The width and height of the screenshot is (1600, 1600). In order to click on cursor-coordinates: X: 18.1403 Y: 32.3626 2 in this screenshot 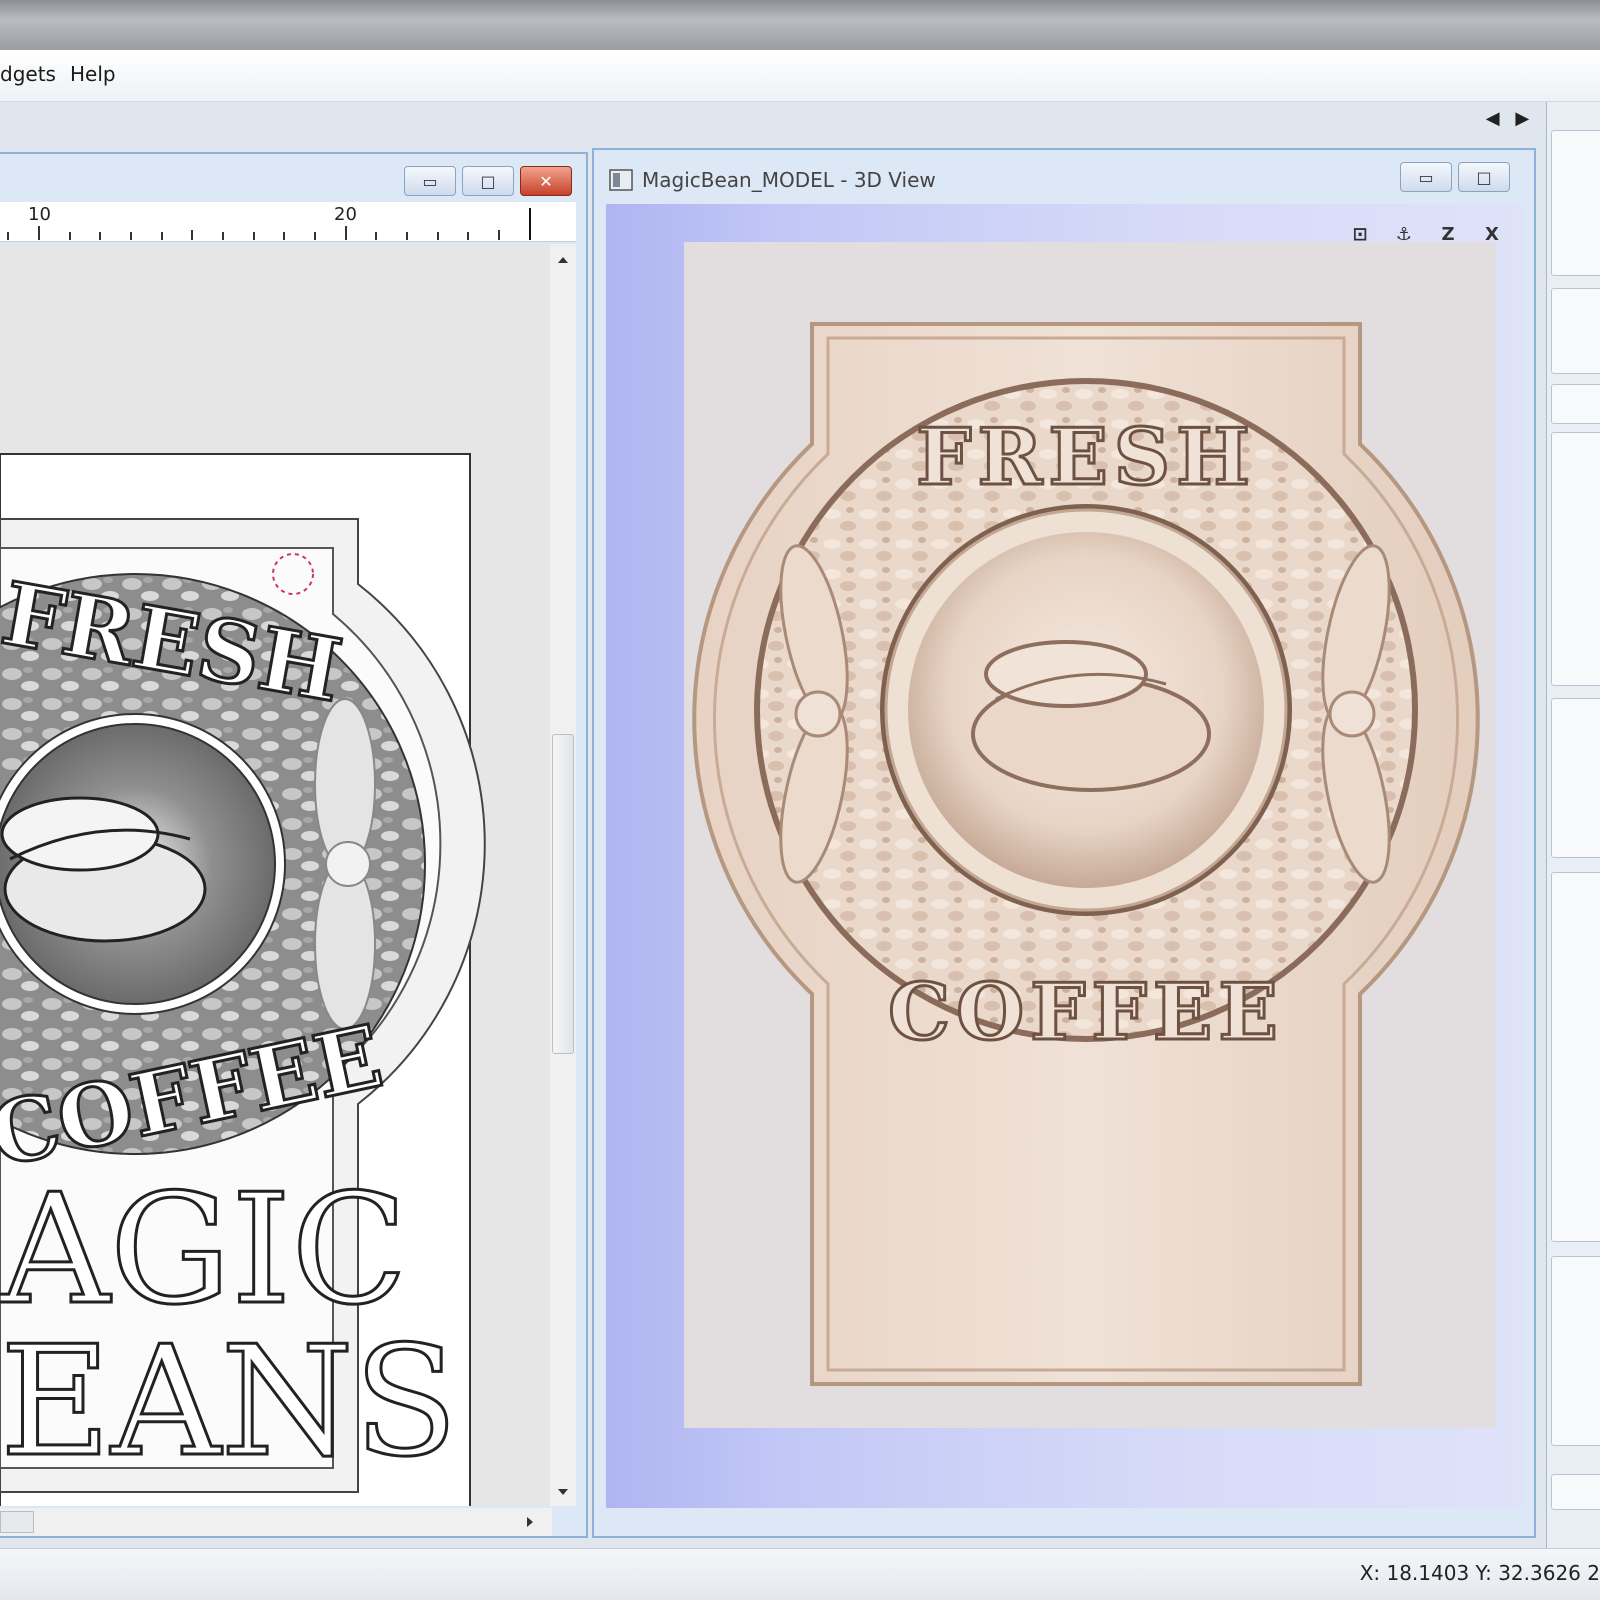, I will do `click(1479, 1573)`.